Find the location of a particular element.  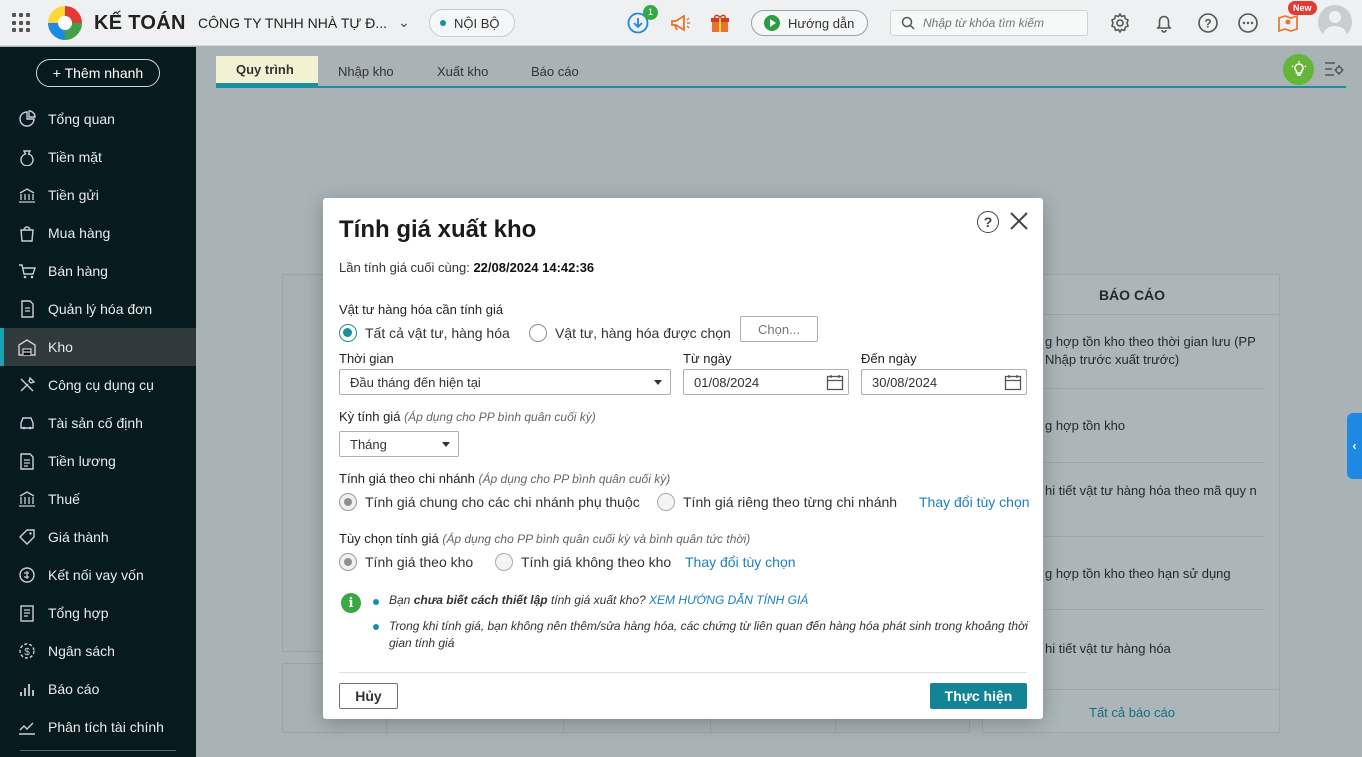

scope-label: NỘI BỘ is located at coordinates (477, 23).